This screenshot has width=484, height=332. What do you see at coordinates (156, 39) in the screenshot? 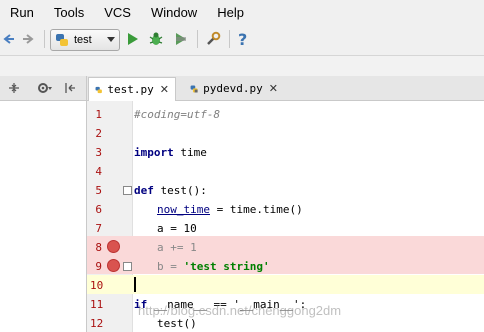
I see `debug-icon` at bounding box center [156, 39].